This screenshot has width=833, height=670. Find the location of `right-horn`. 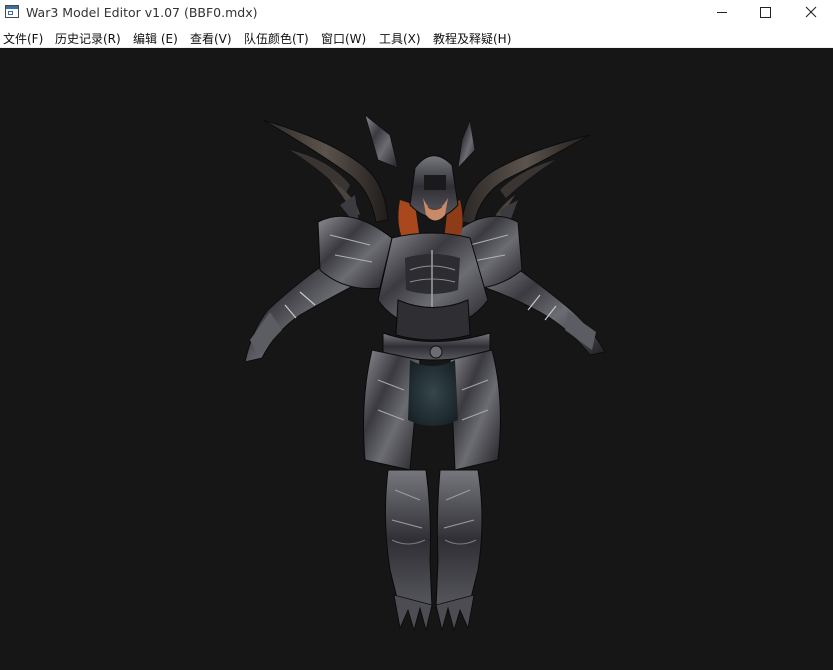

right-horn is located at coordinates (526, 181).